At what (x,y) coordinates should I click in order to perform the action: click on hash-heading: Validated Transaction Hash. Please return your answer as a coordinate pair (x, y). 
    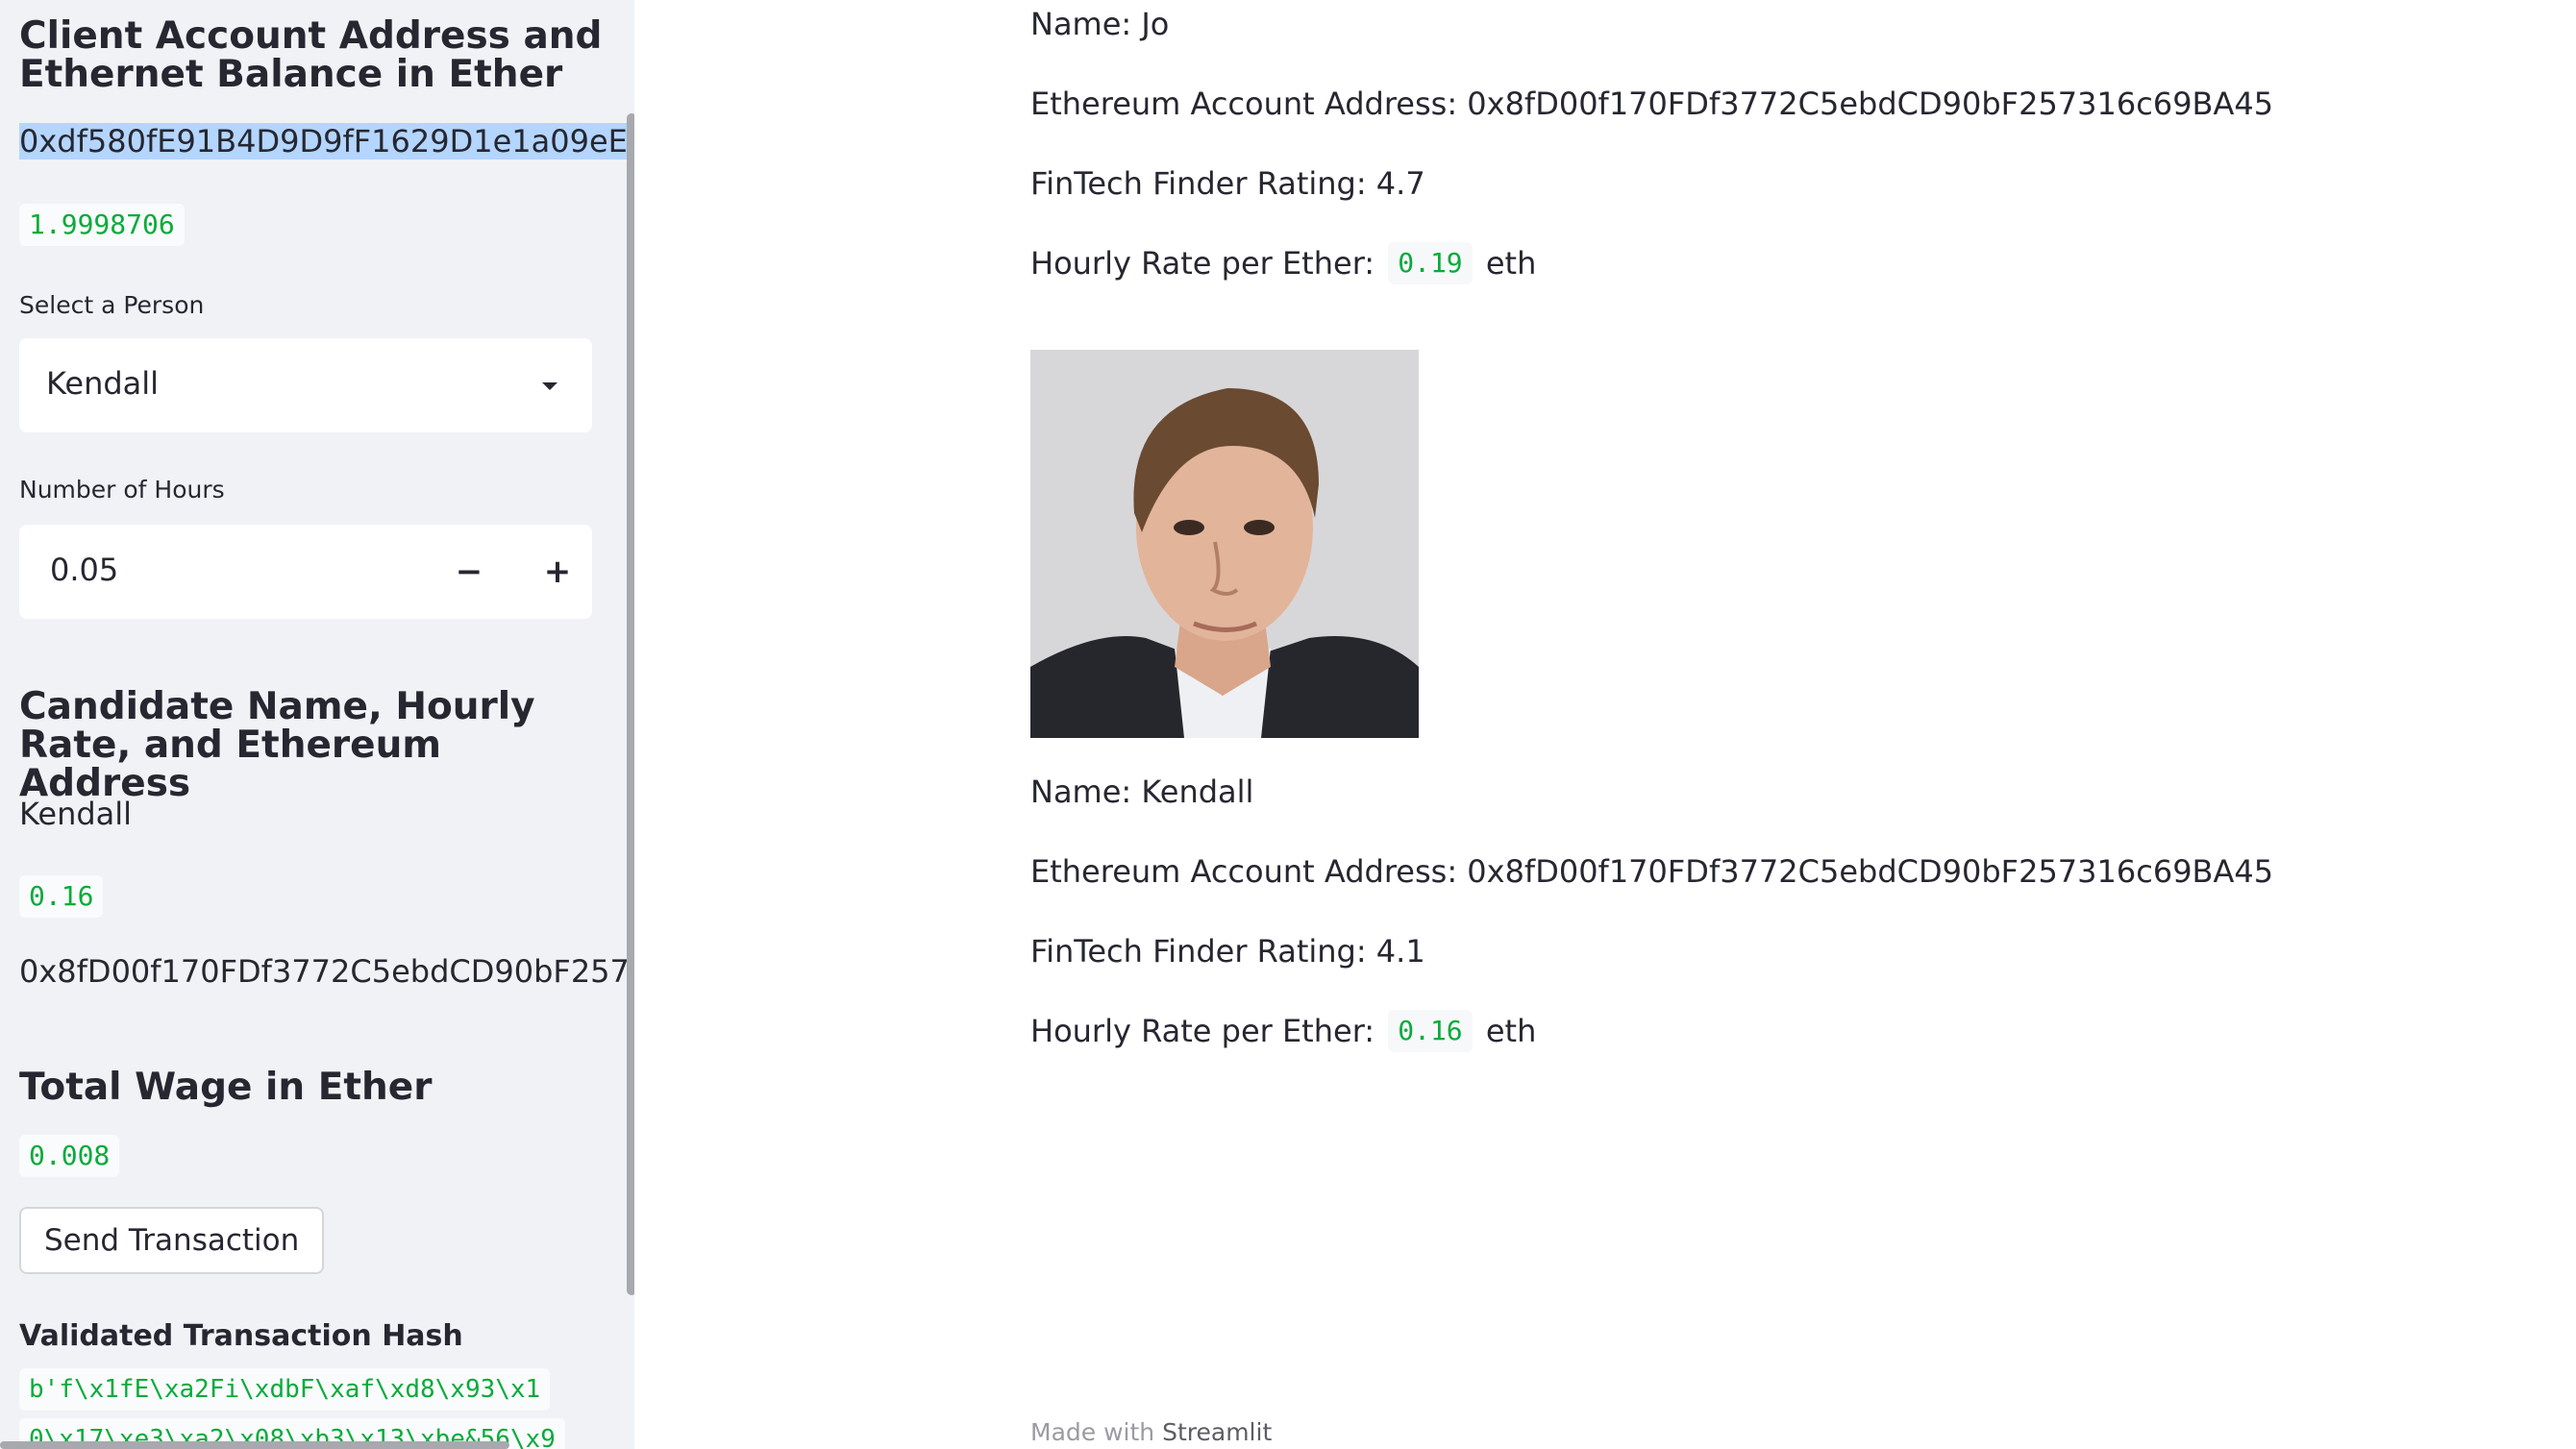
    Looking at the image, I should click on (241, 1336).